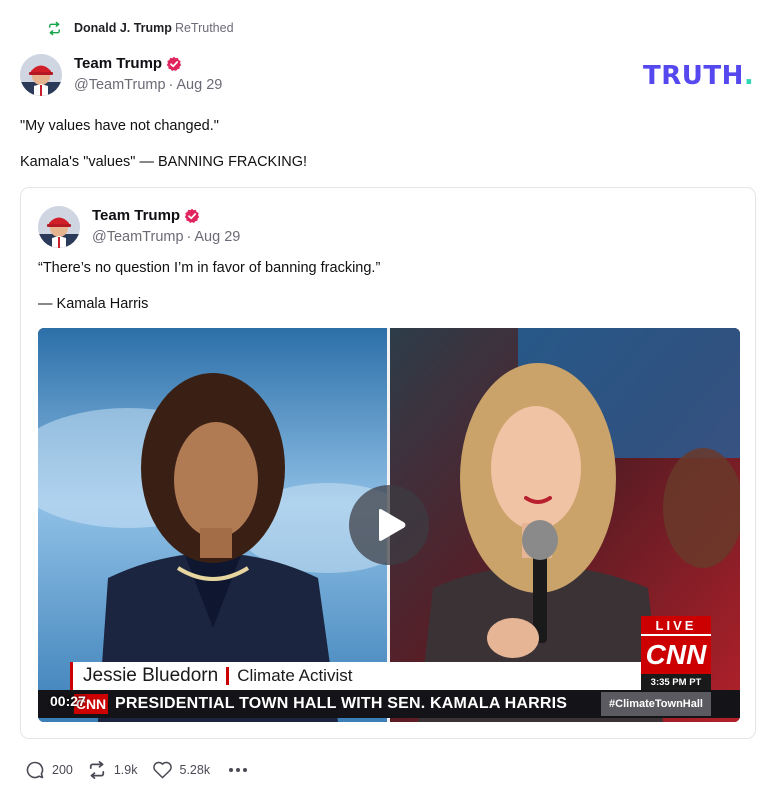 The height and width of the screenshot is (801, 777). I want to click on reply-count: 200, so click(62, 770).